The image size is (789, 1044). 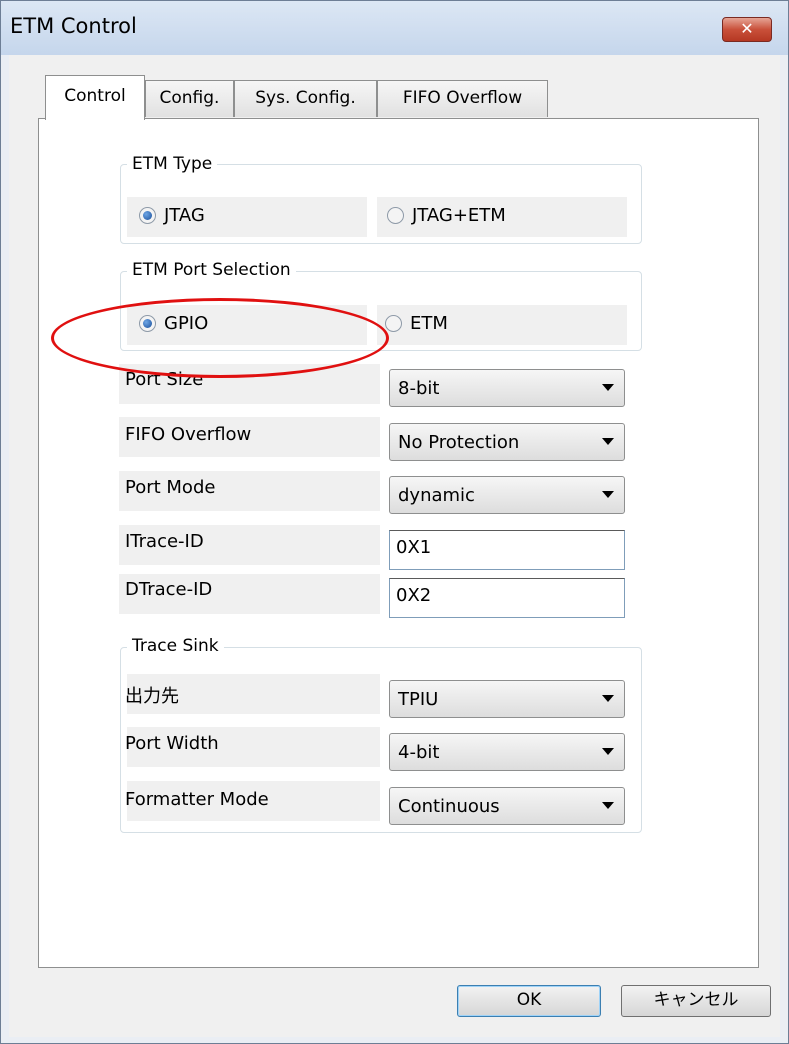 I want to click on port-size-value: 8-bit, so click(x=419, y=388).